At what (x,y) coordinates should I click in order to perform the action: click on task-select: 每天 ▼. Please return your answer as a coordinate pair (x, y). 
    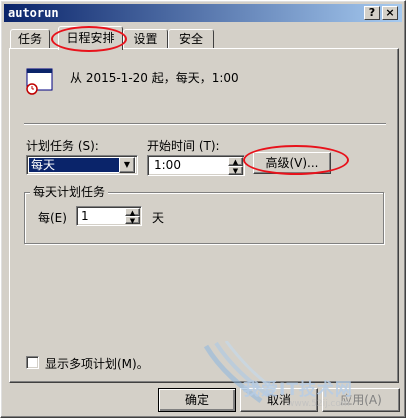
    Looking at the image, I should click on (82, 165).